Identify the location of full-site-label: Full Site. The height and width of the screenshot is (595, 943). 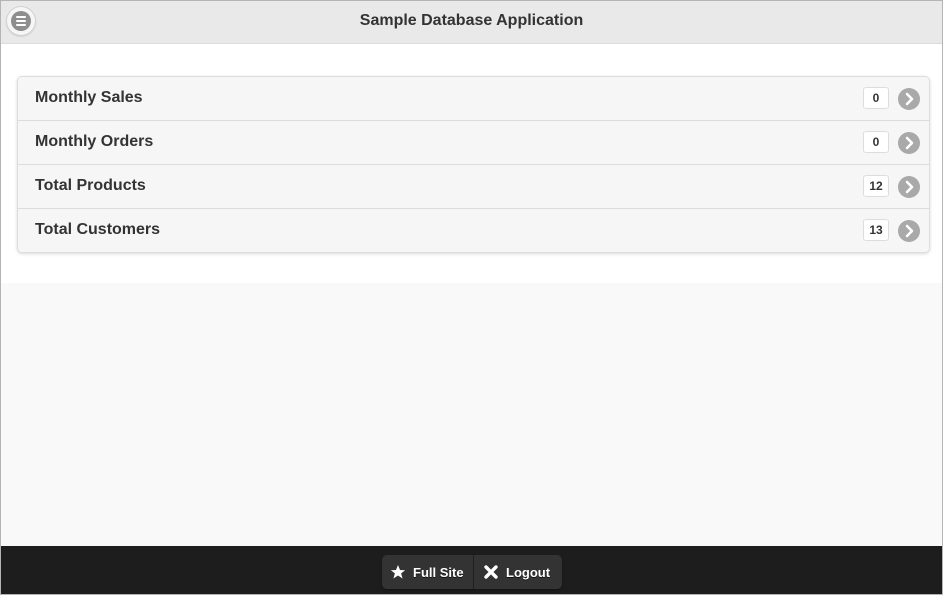
(438, 572).